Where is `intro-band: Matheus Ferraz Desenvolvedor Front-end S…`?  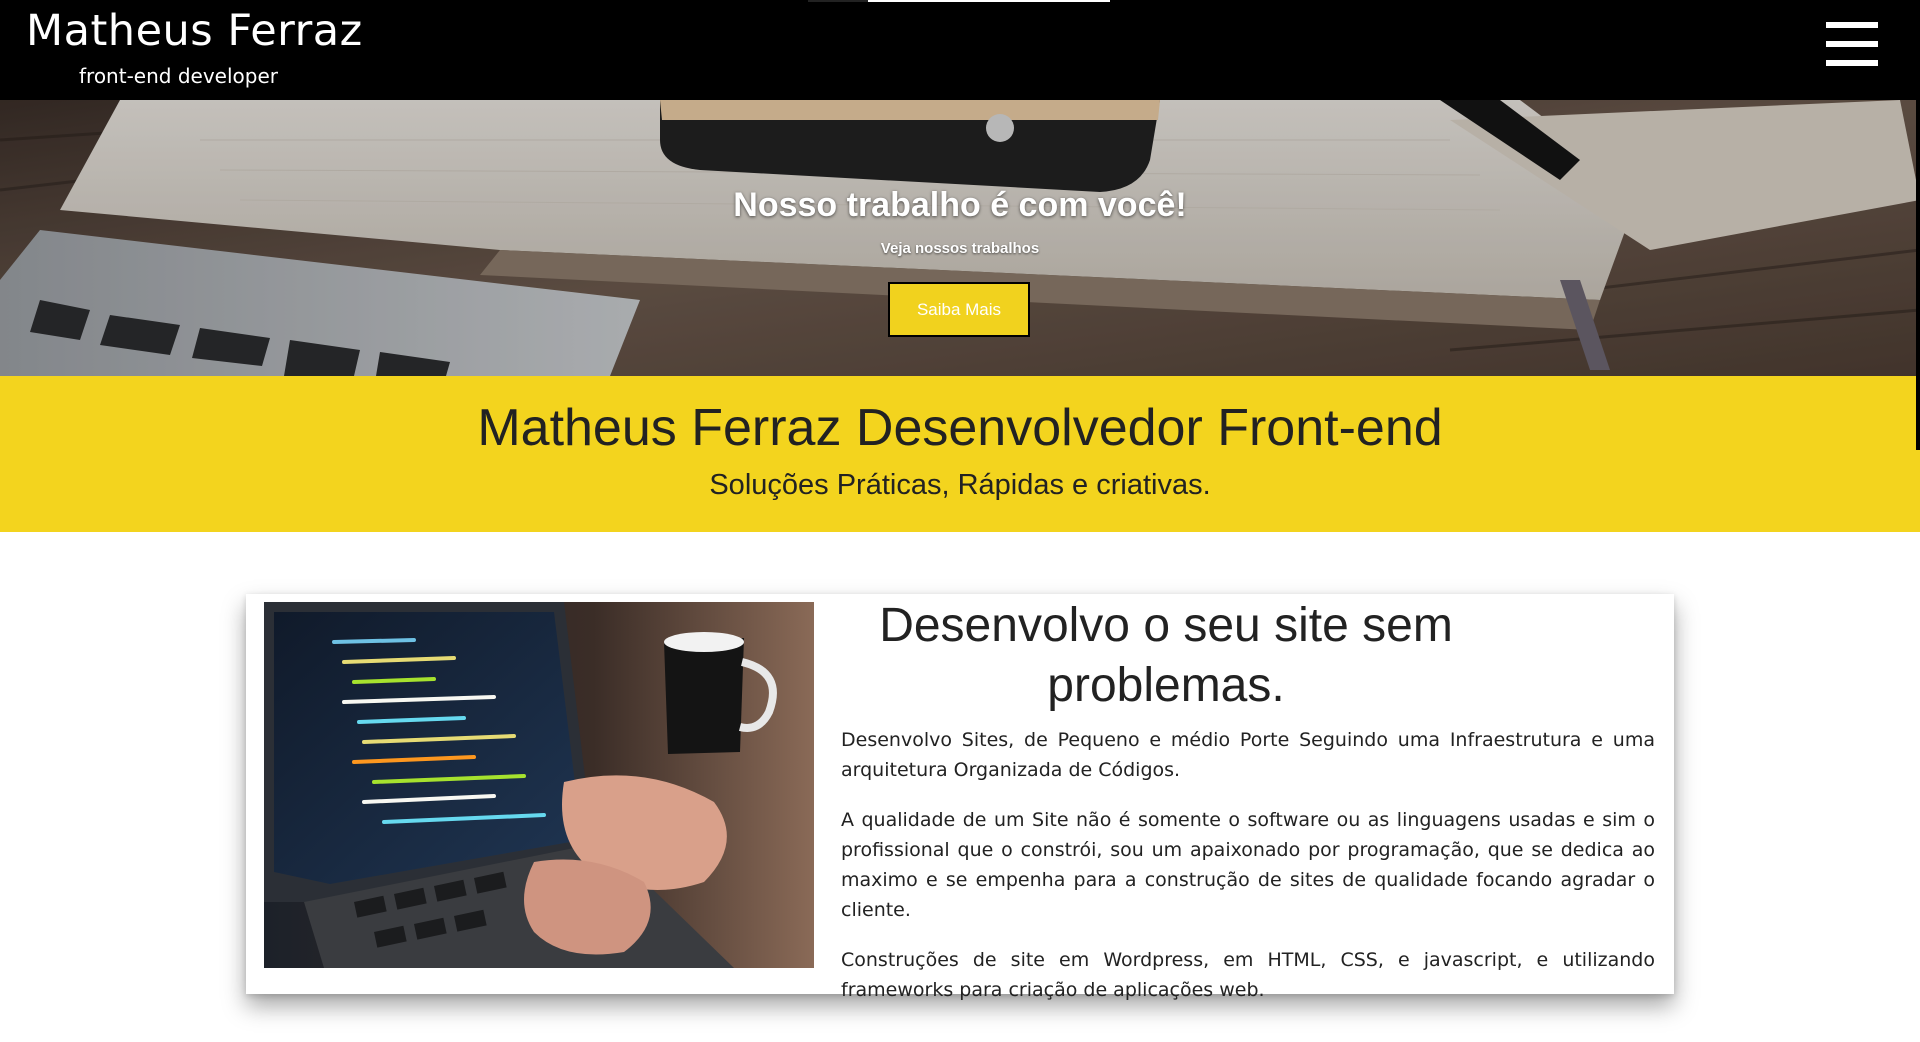 intro-band: Matheus Ferraz Desenvolvedor Front-end S… is located at coordinates (960, 454).